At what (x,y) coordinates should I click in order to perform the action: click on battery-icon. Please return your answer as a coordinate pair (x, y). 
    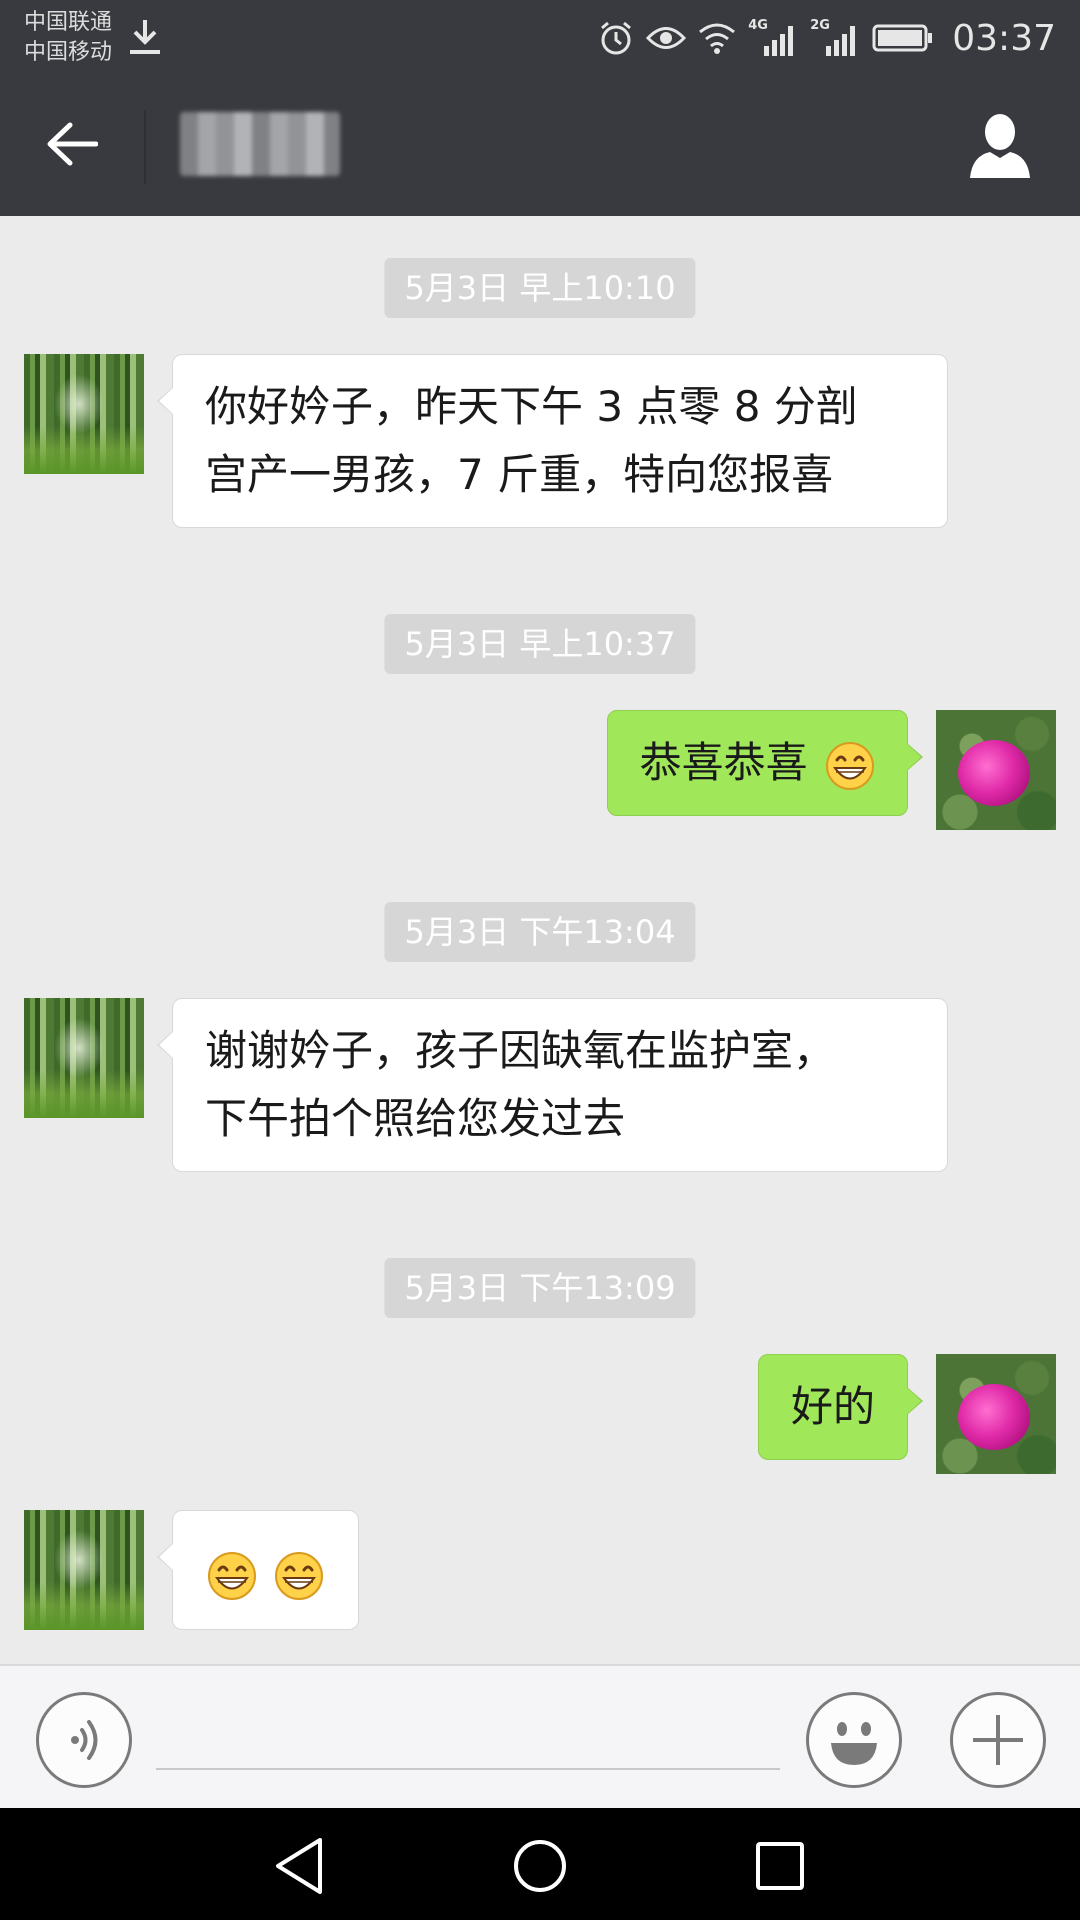
    Looking at the image, I should click on (902, 38).